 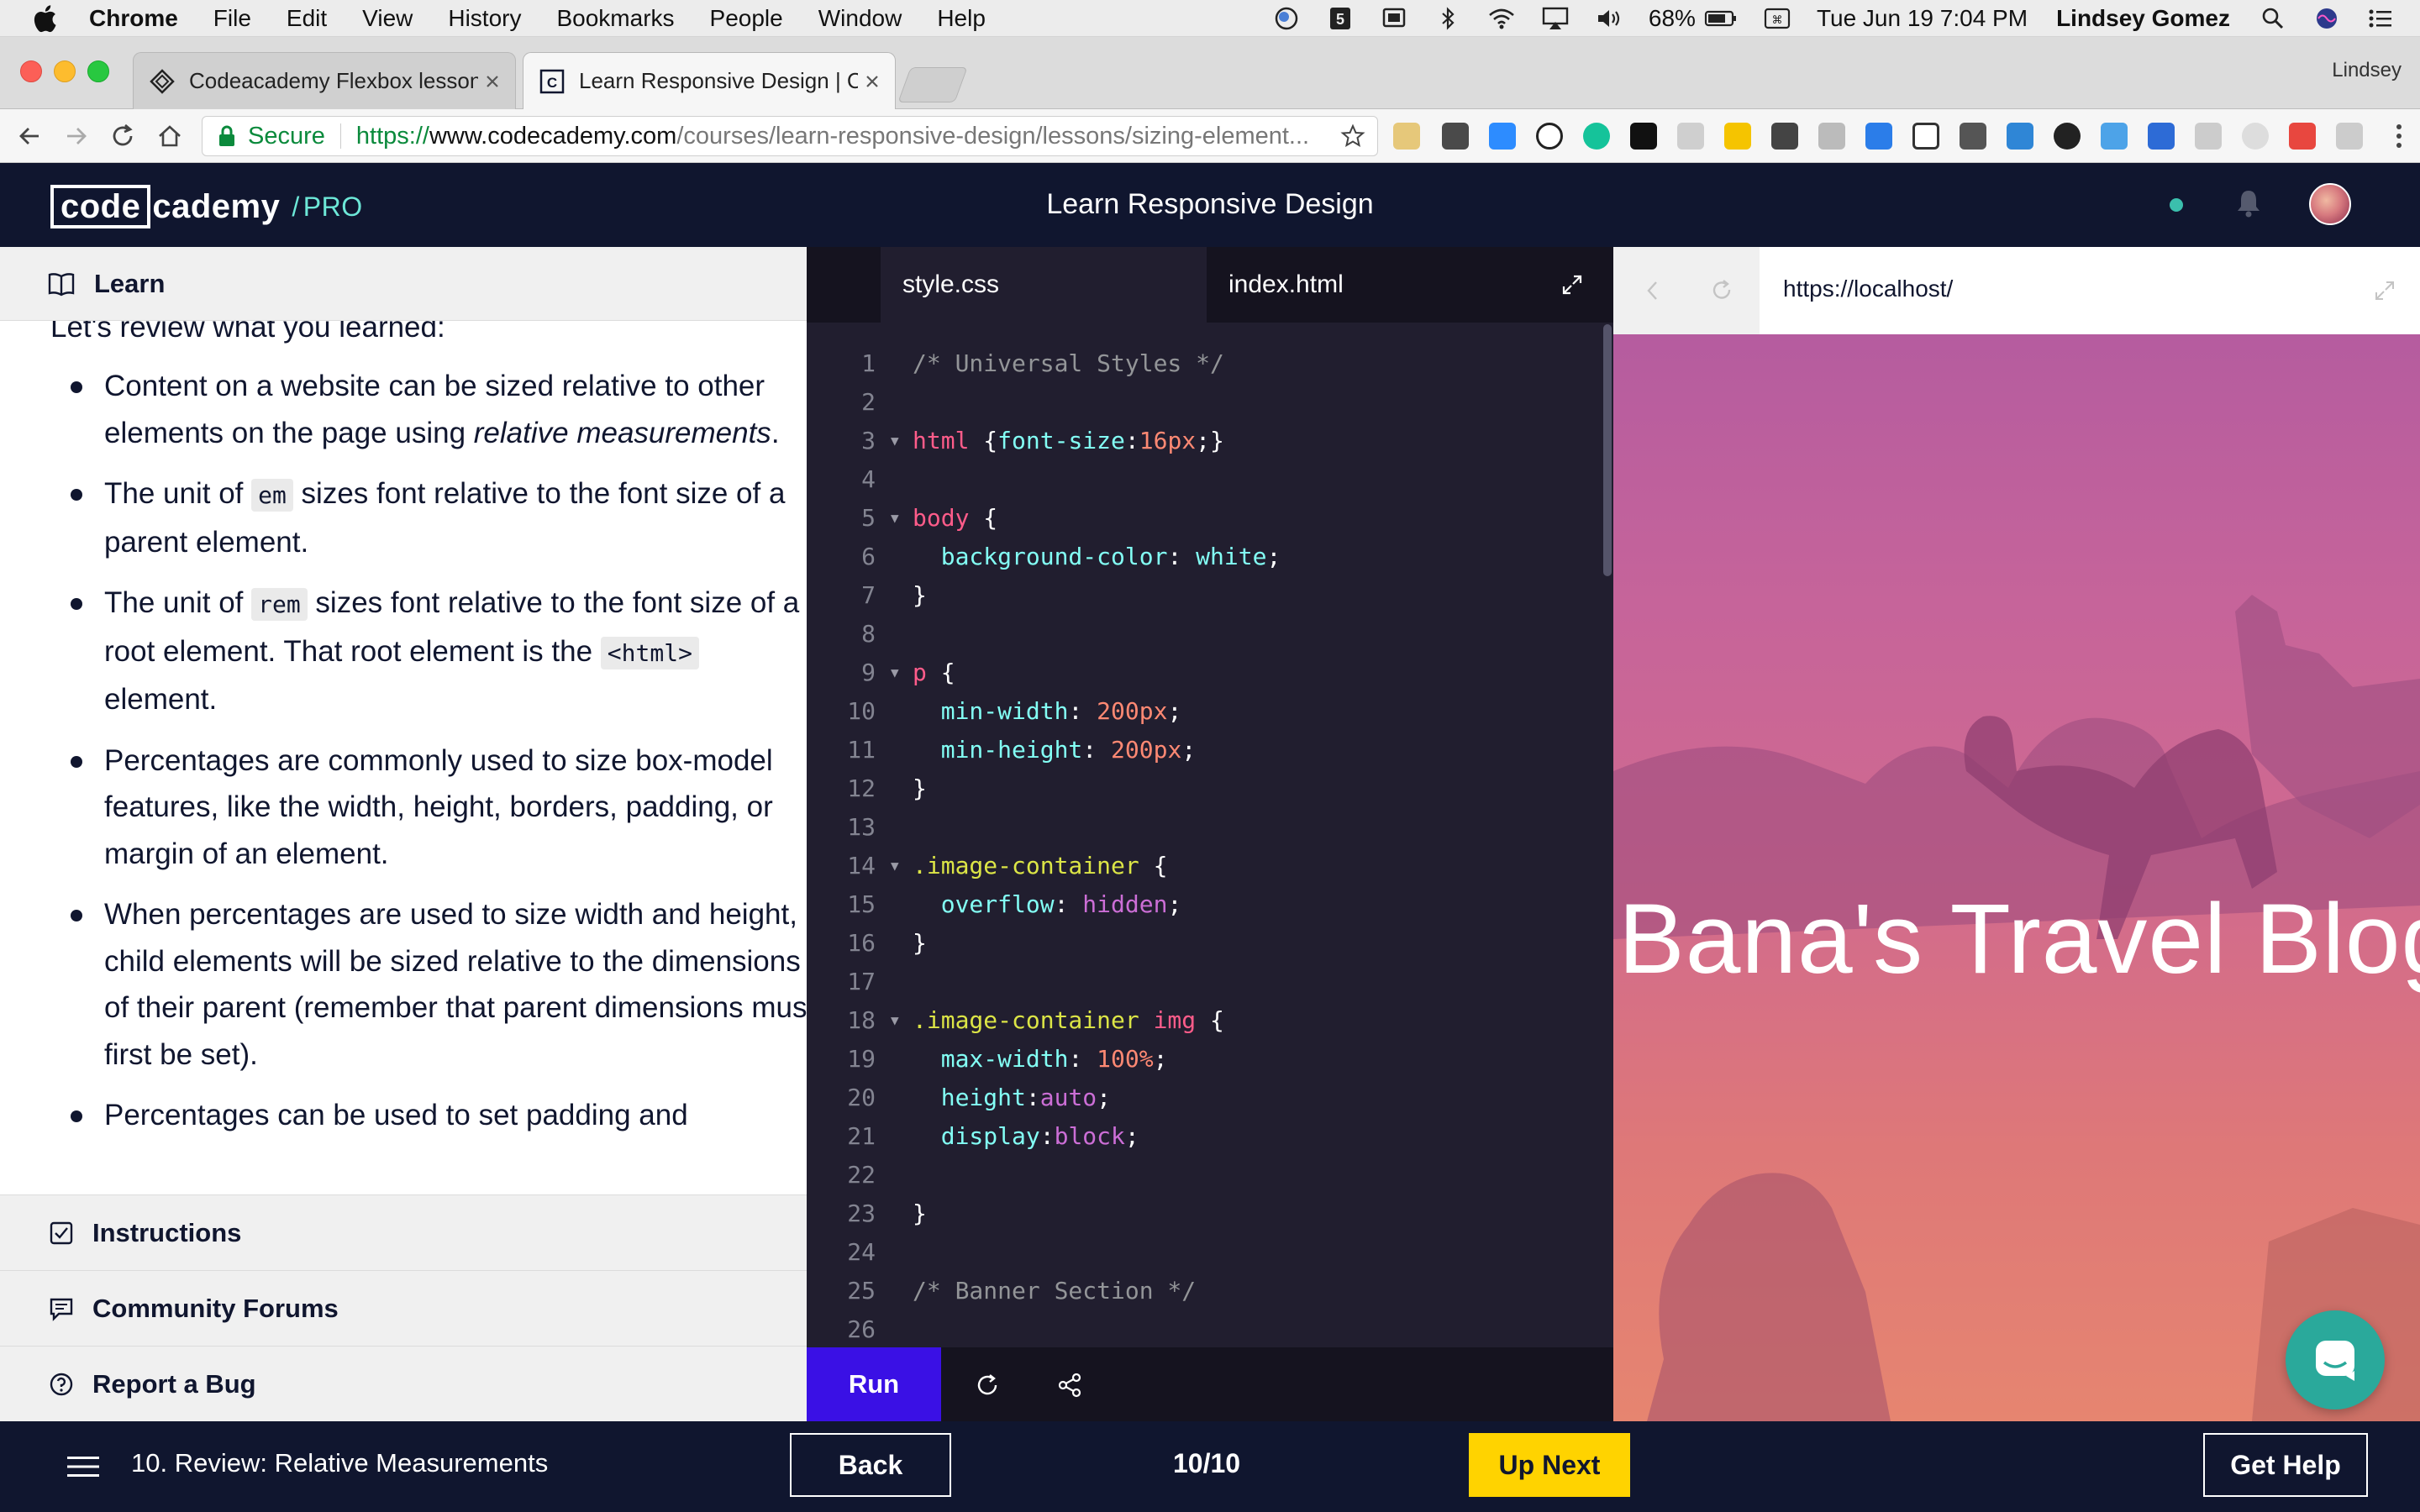 I want to click on extension-sticky-icon, so click(x=1738, y=136).